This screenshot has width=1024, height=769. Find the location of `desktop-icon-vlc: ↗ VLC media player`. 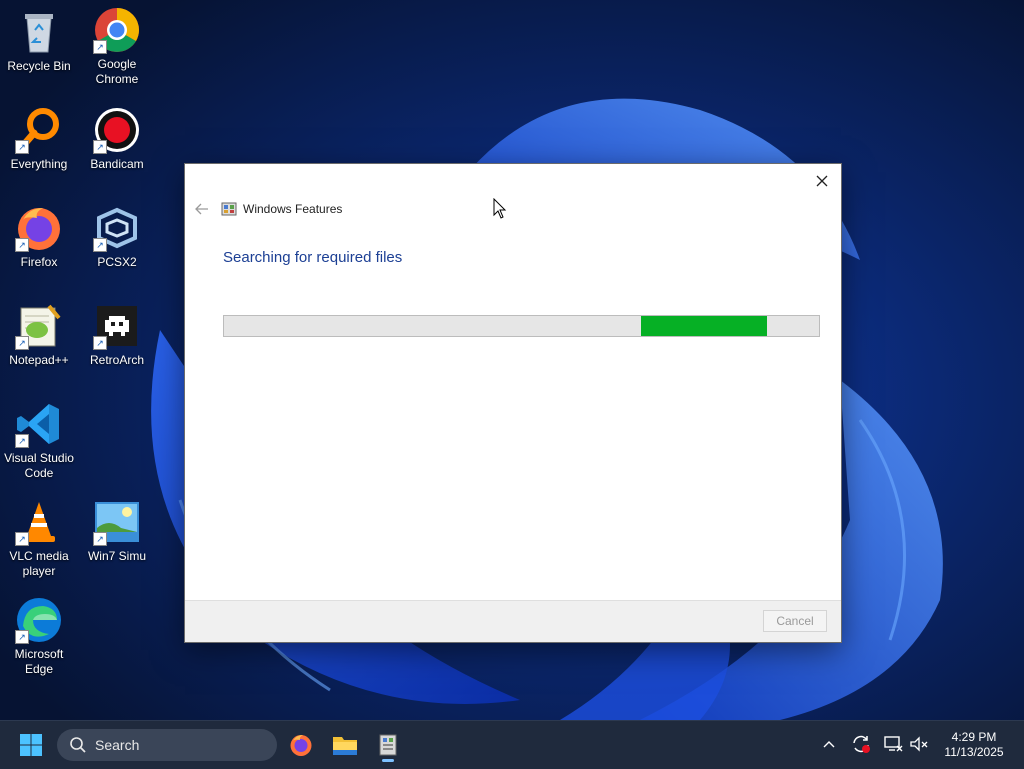

desktop-icon-vlc: ↗ VLC media player is located at coordinates (39, 538).